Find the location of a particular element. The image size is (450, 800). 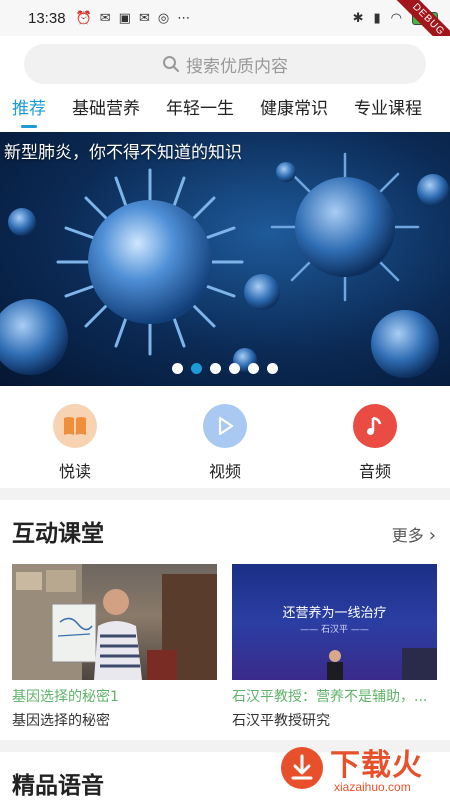

search-bar: 搜索优质内容 is located at coordinates (225, 64).